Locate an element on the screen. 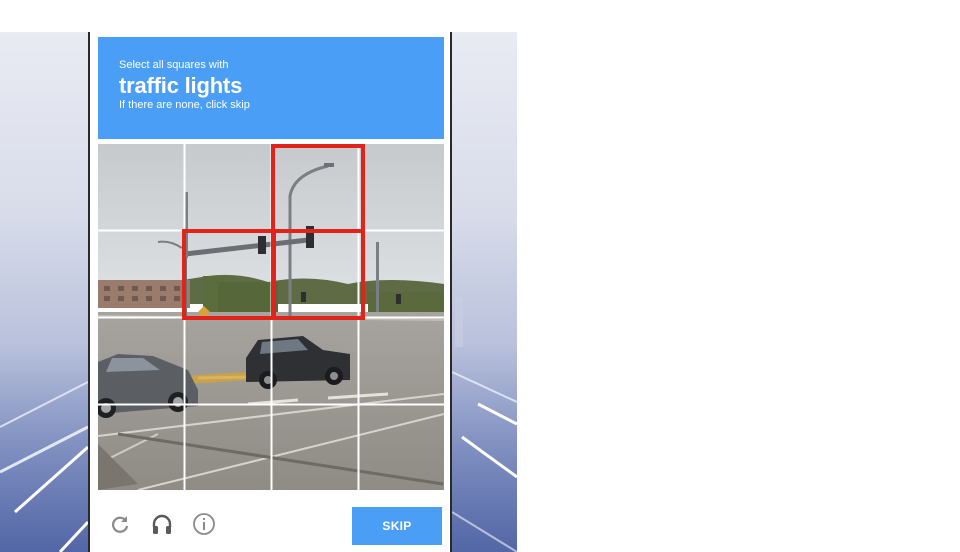 Image resolution: width=960 pixels, height=552 pixels. prompt-text: Select all squares with is located at coordinates (174, 65).